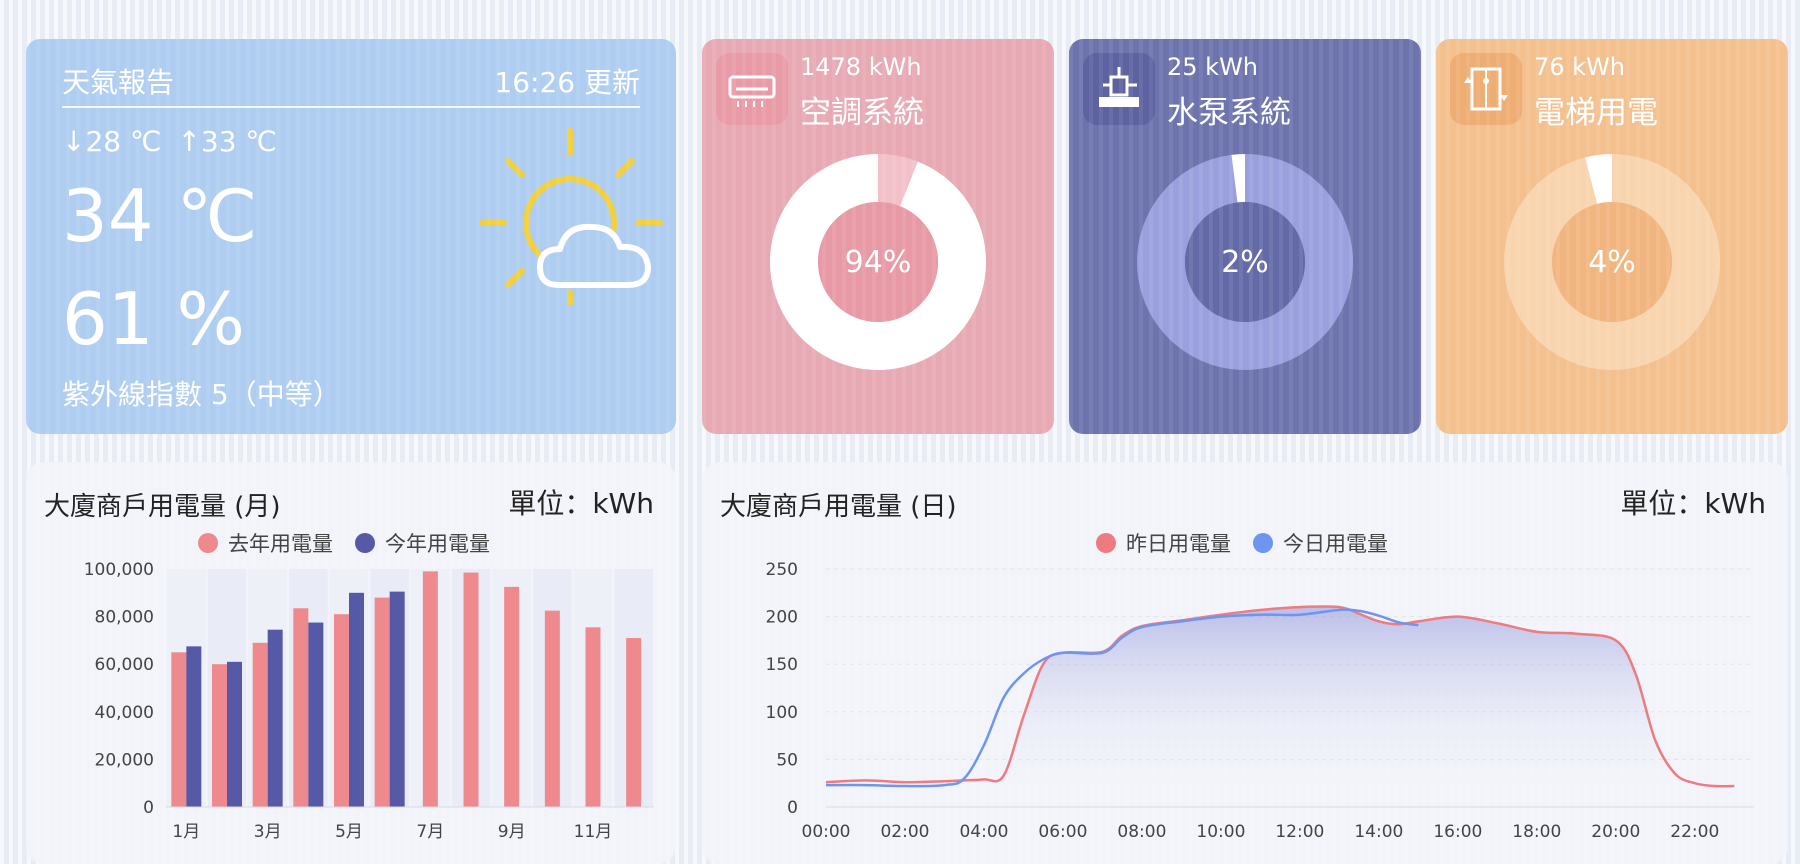  What do you see at coordinates (227, 141) in the screenshot?
I see `temperature-high: ↑33 ℃` at bounding box center [227, 141].